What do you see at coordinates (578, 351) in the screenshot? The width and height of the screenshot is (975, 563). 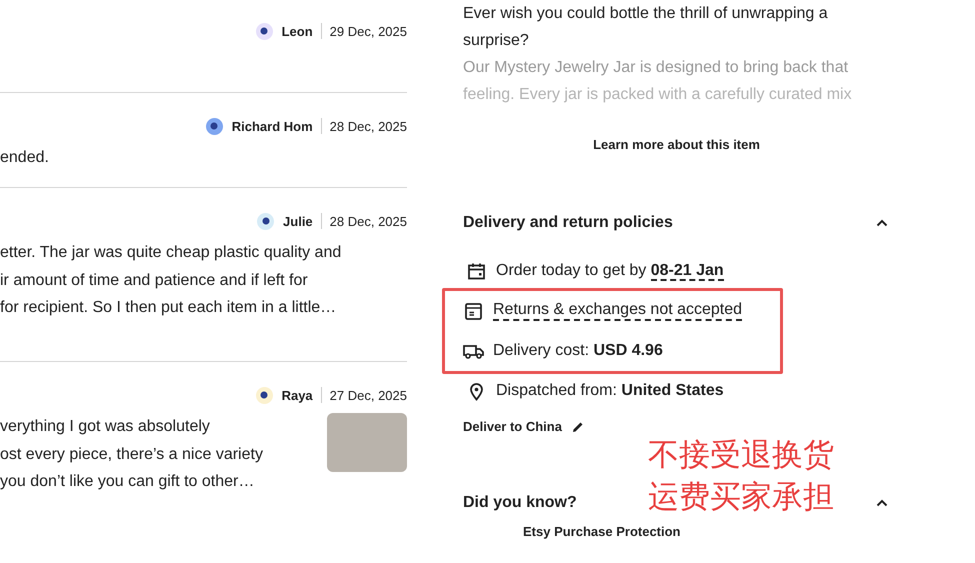 I see `delivery-info: Delivery cost: USD 4.96` at bounding box center [578, 351].